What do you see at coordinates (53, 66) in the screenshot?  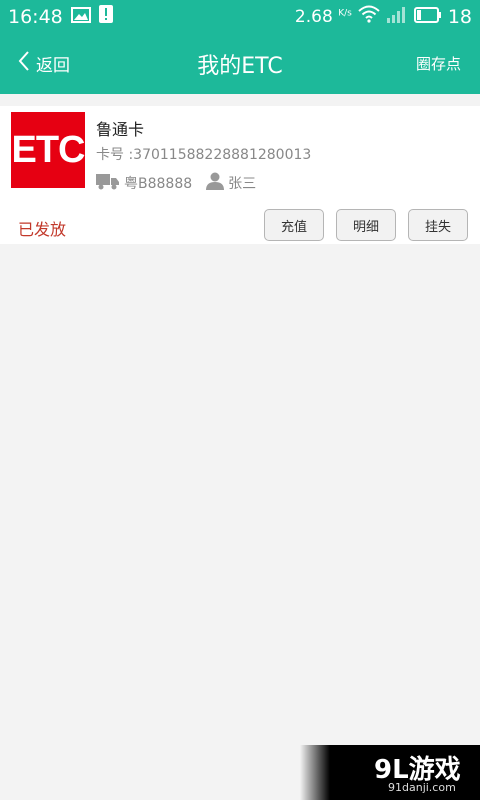 I see `back-label: 返回` at bounding box center [53, 66].